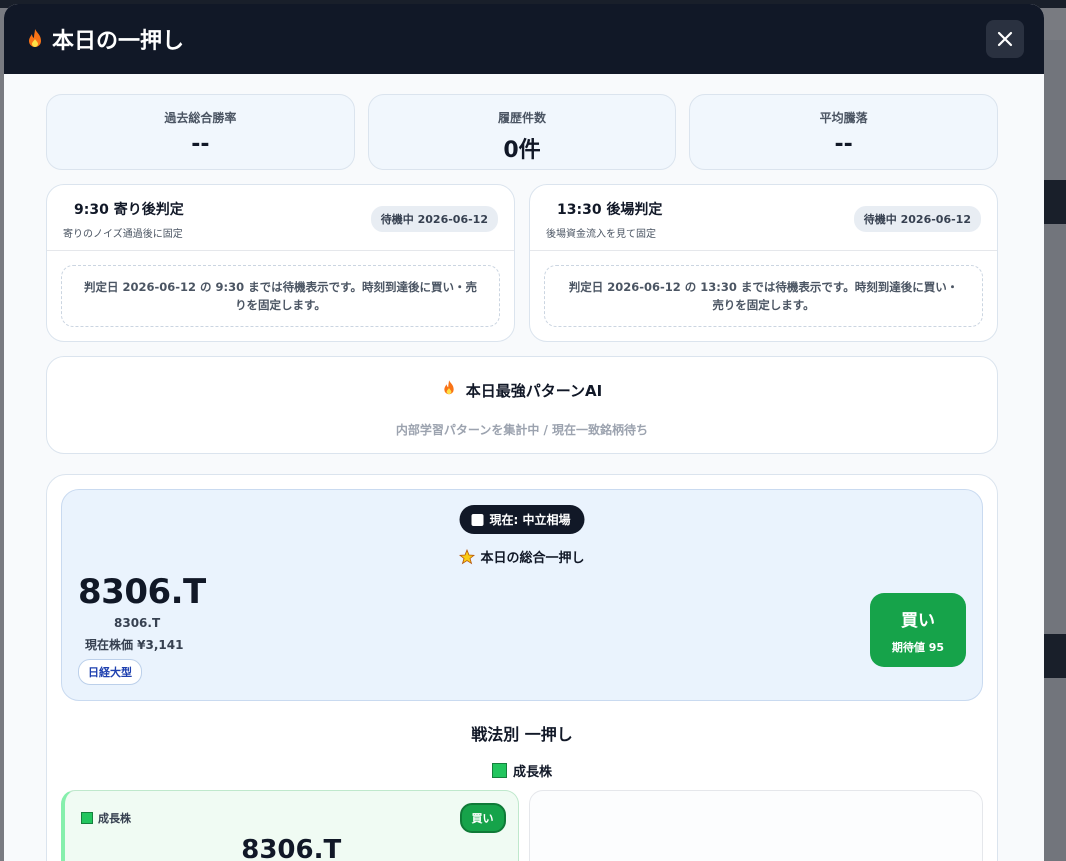 This screenshot has width=1066, height=861. I want to click on strategy-group-label: 成長株, so click(522, 770).